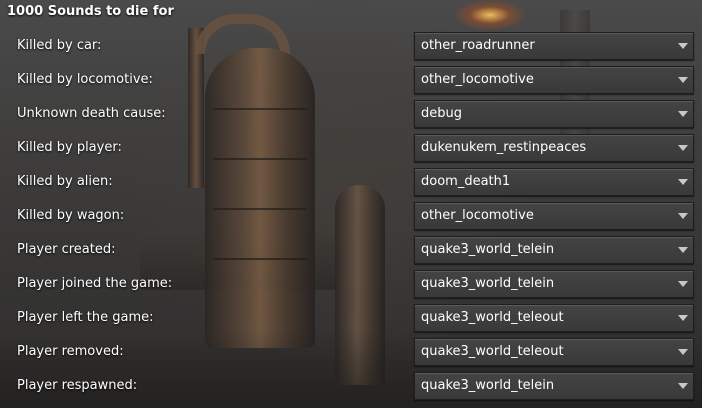 The height and width of the screenshot is (408, 702). I want to click on setting-label: Unknown death cause:, so click(91, 113).